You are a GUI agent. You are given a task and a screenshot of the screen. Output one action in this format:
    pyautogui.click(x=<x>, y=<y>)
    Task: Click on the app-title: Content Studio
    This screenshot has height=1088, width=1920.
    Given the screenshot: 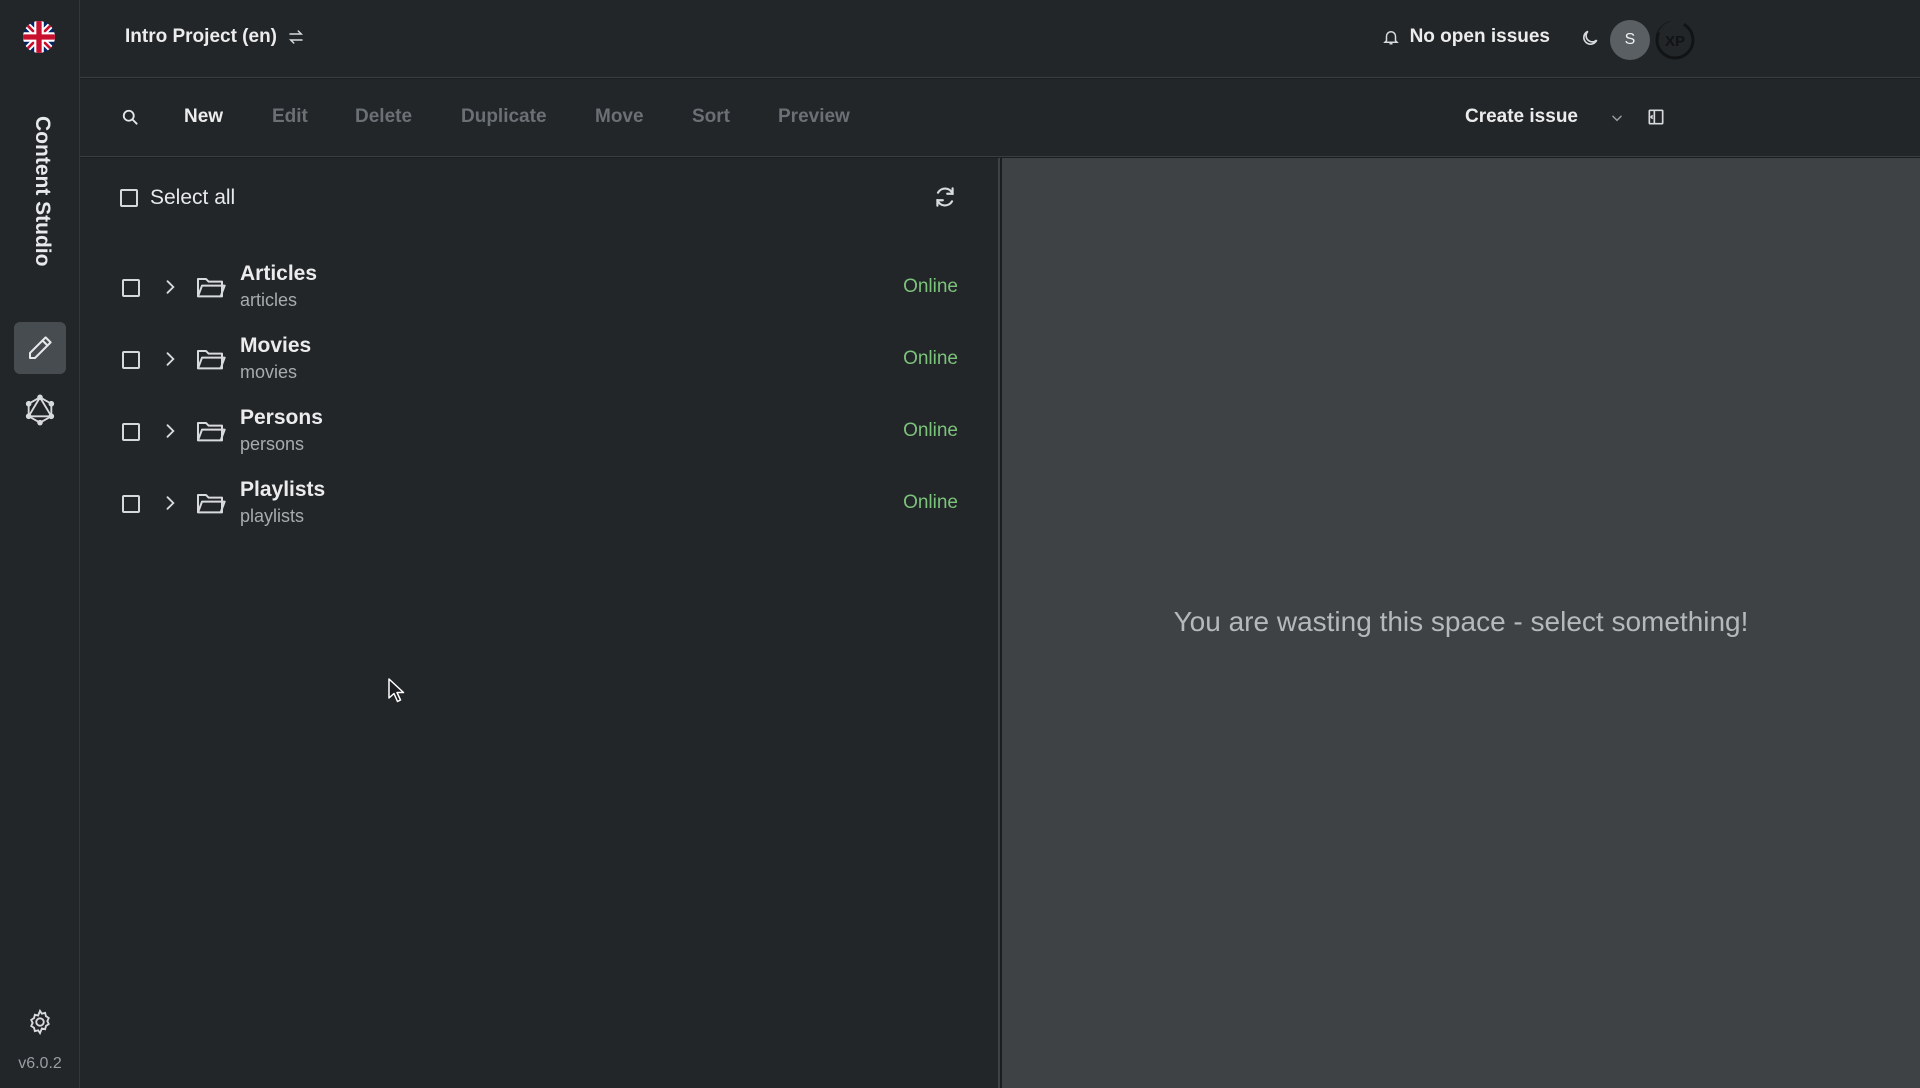 What is the action you would take?
    pyautogui.click(x=39, y=196)
    